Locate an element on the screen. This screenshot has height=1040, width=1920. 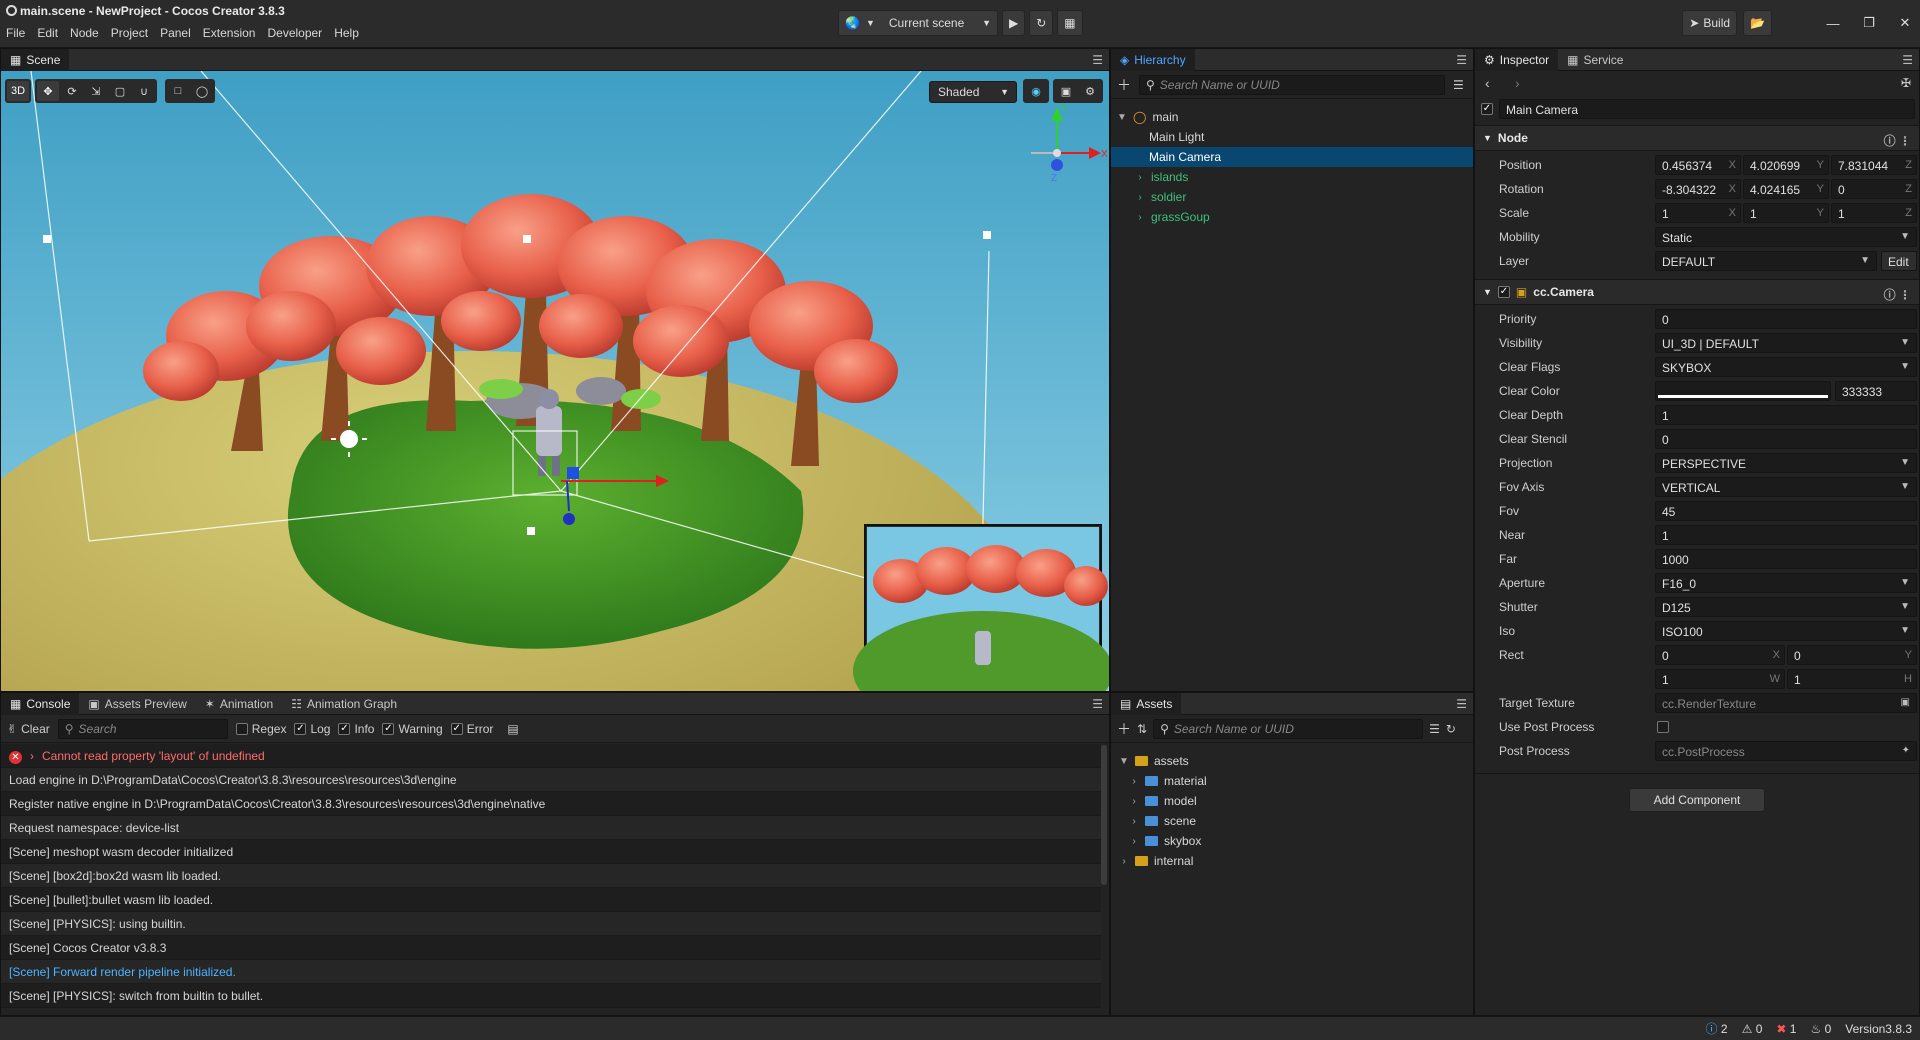
add-node-icon: ＋ is located at coordinates (1124, 85).